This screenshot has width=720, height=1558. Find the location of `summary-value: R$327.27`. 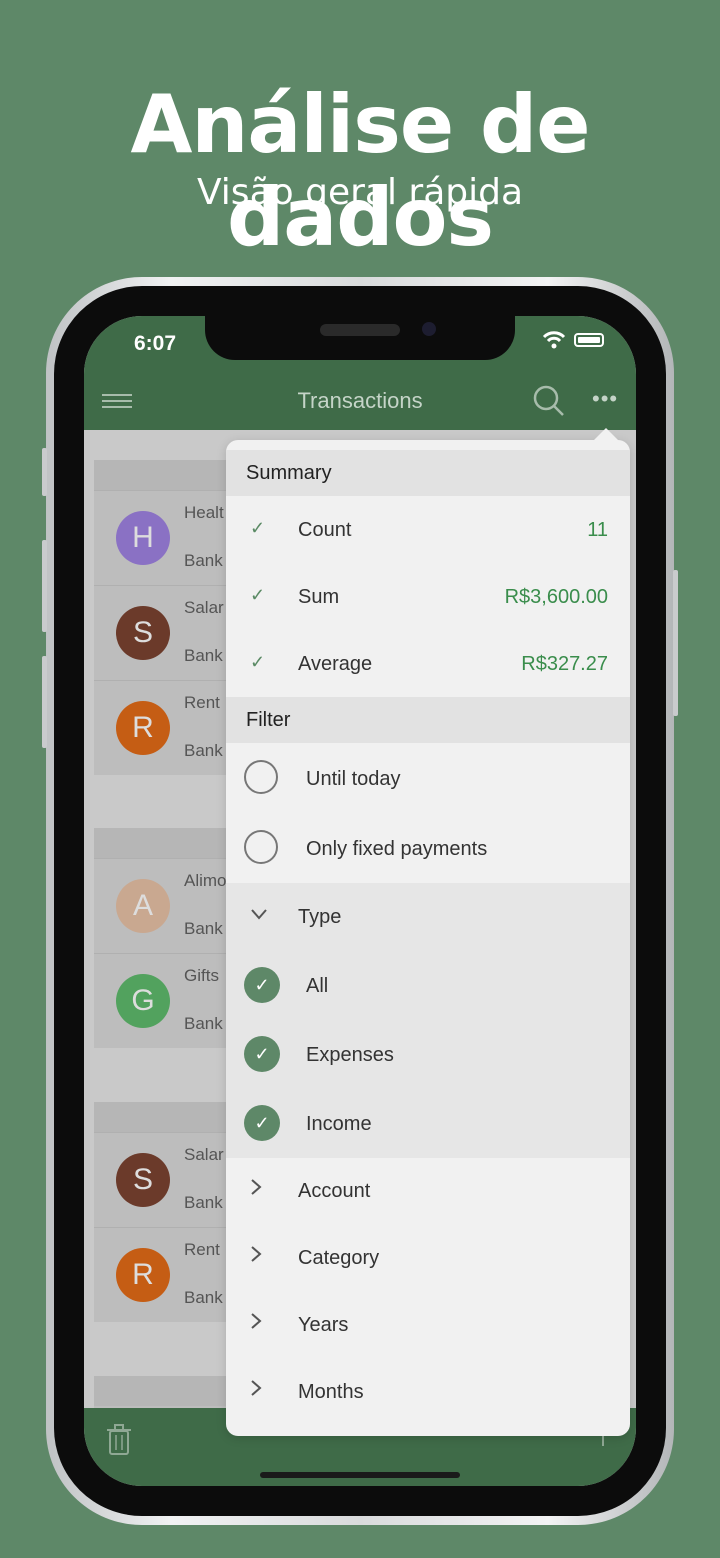

summary-value: R$327.27 is located at coordinates (564, 664).